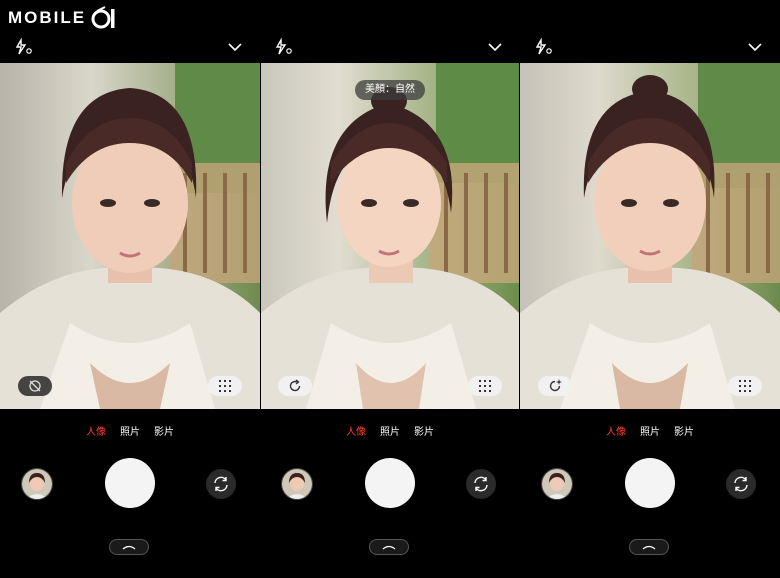  Describe the element at coordinates (390, 90) in the screenshot. I see `beauty-badge: 美顏：自然` at that location.